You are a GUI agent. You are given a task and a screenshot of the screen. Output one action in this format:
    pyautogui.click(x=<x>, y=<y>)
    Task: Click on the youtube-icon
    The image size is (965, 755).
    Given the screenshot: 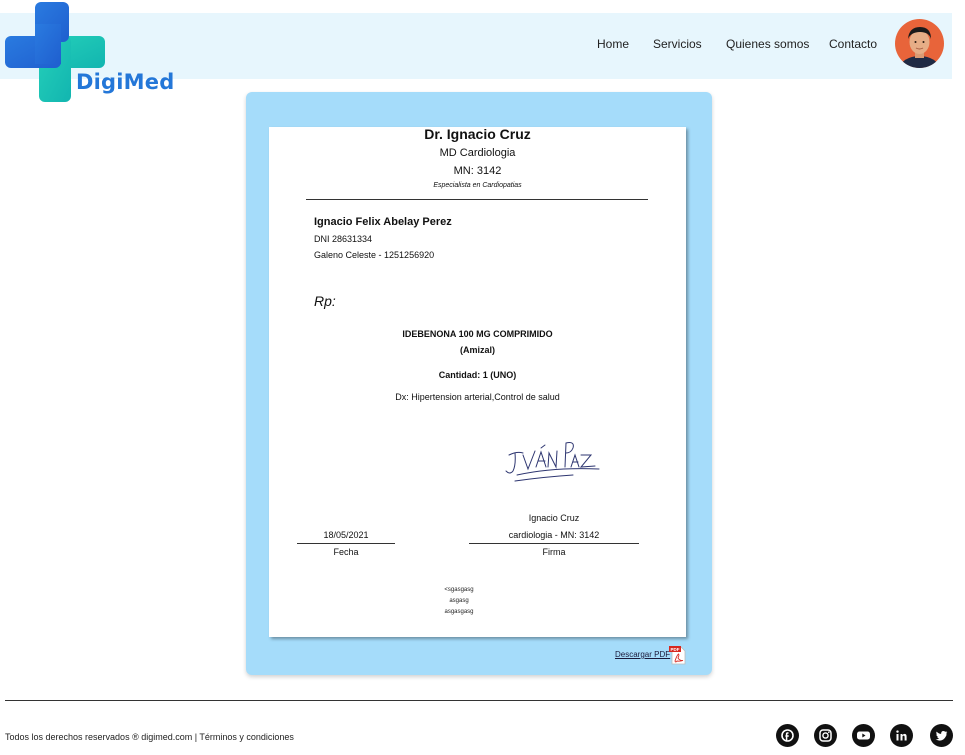 What is the action you would take?
    pyautogui.click(x=863, y=735)
    